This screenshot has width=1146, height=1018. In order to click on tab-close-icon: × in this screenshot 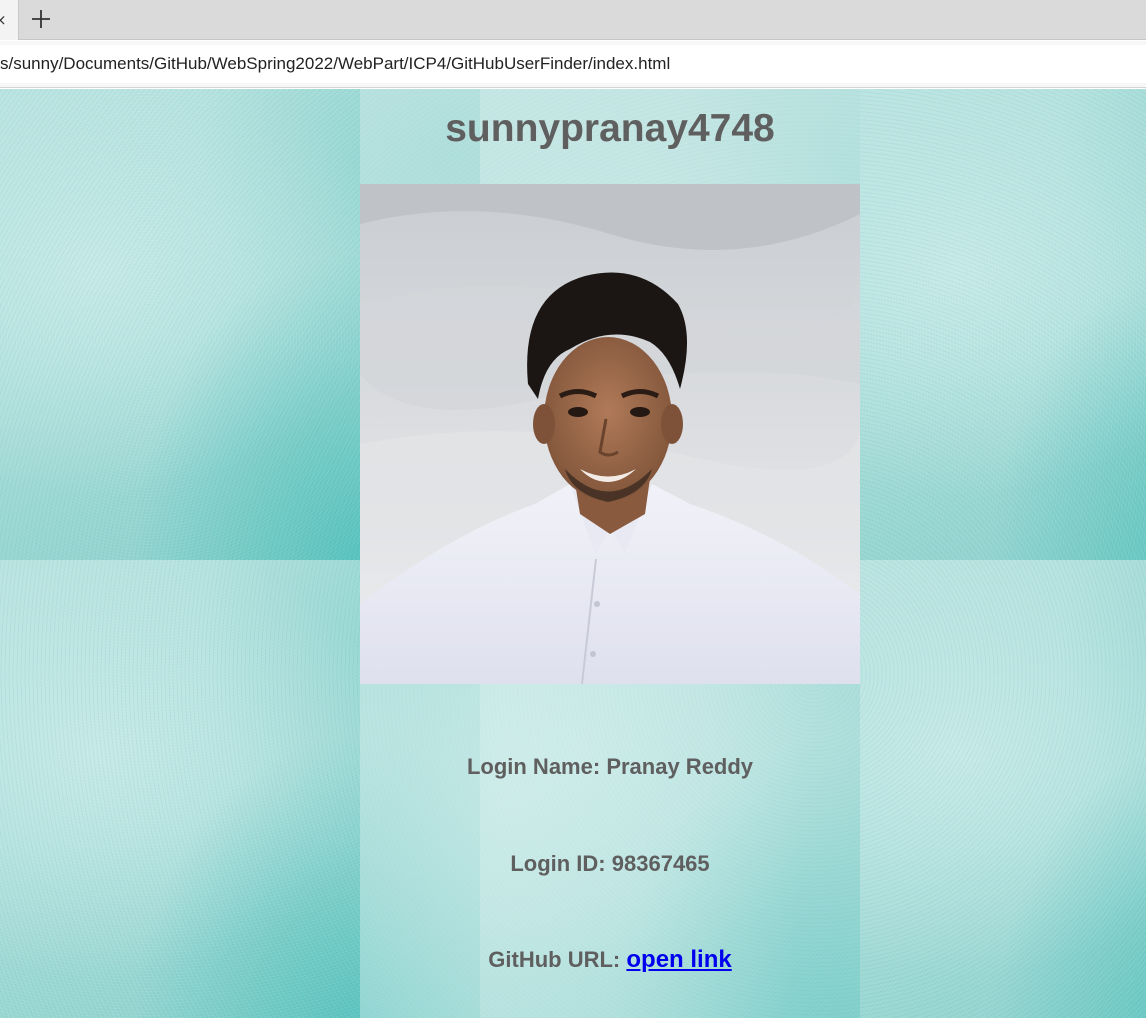, I will do `click(9, 20)`.